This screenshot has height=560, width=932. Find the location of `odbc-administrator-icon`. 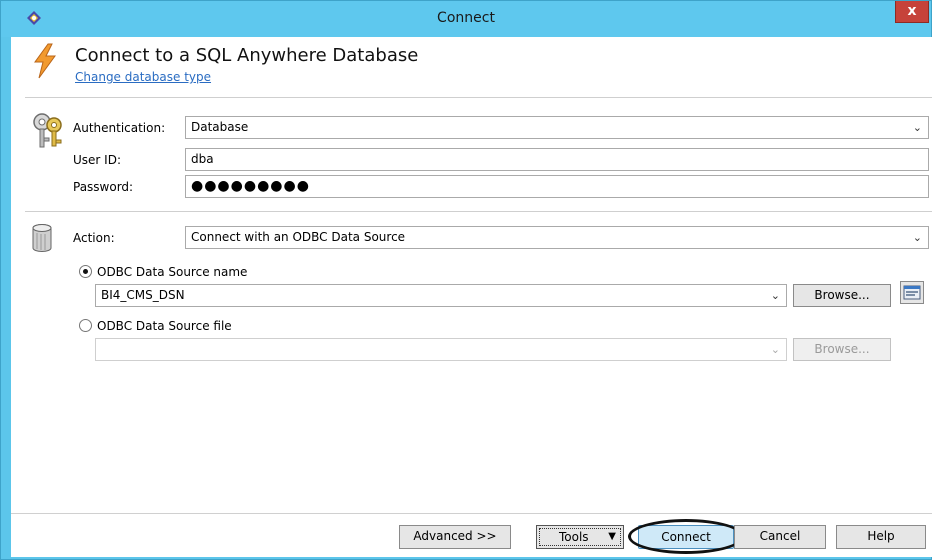

odbc-administrator-icon is located at coordinates (912, 292).